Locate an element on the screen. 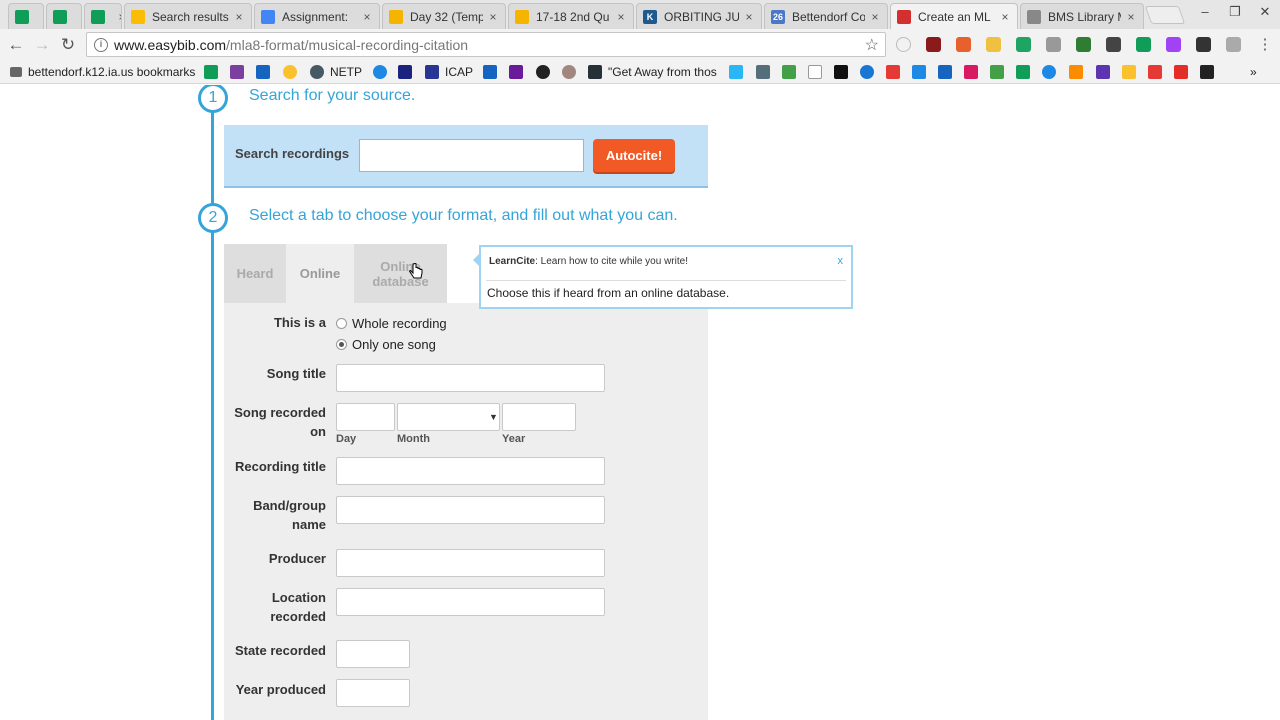 The image size is (1280, 720). band-group-name-field is located at coordinates (470, 510).